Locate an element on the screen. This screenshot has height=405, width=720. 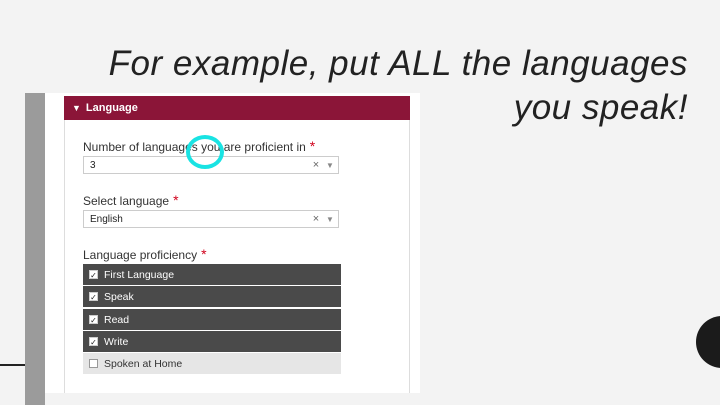
proficiency-option-write: ✓ Write is located at coordinates (212, 341).